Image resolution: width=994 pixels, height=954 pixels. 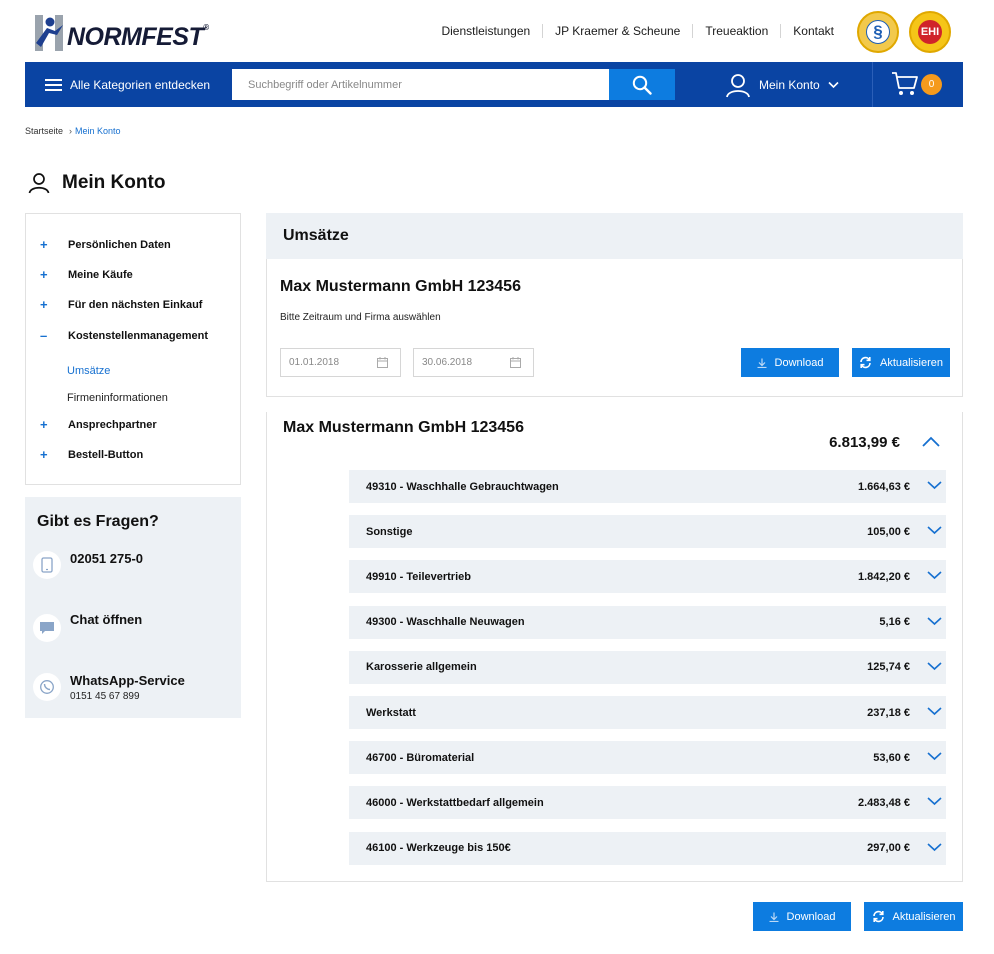 I want to click on help-phone: 02051 275-0, so click(x=88, y=565).